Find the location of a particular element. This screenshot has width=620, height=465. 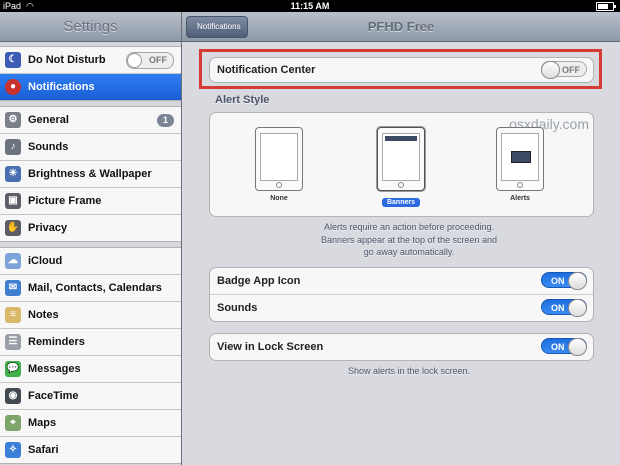

sidebar-item-label: Brightness & Wallpaper is located at coordinates (90, 174).